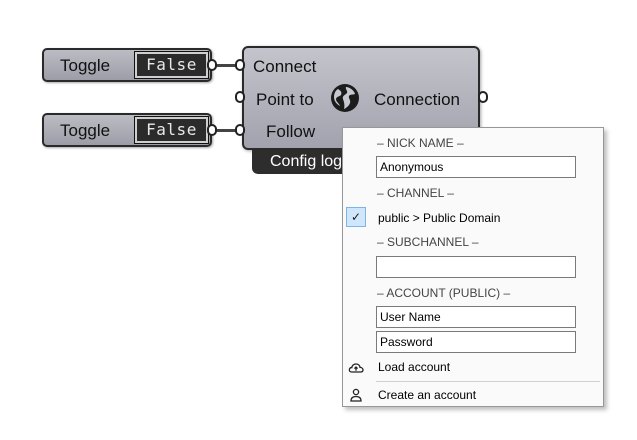  I want to click on input-point-to: Point to, so click(285, 99).